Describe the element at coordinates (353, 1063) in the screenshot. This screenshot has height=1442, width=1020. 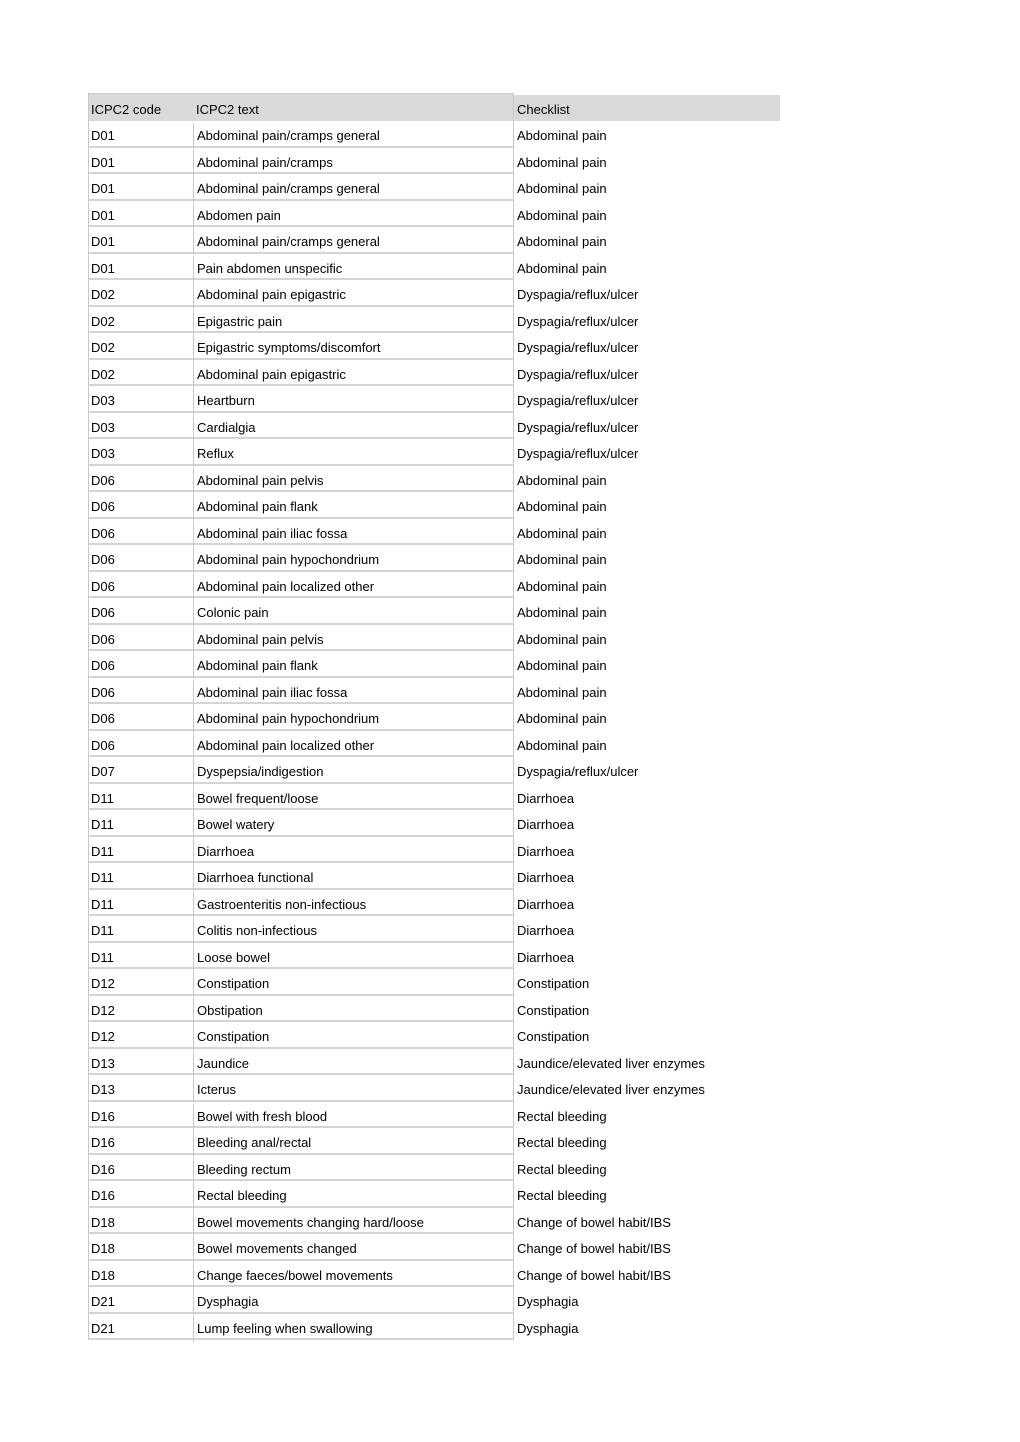
I see `cell-icpc2-text: Jaundice` at that location.